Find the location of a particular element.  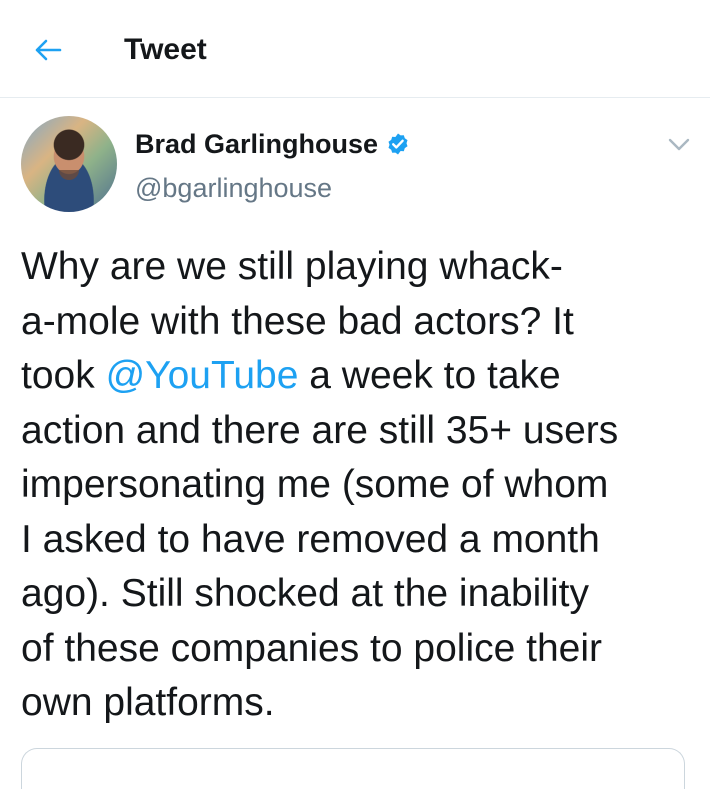

back-button is located at coordinates (48, 50).